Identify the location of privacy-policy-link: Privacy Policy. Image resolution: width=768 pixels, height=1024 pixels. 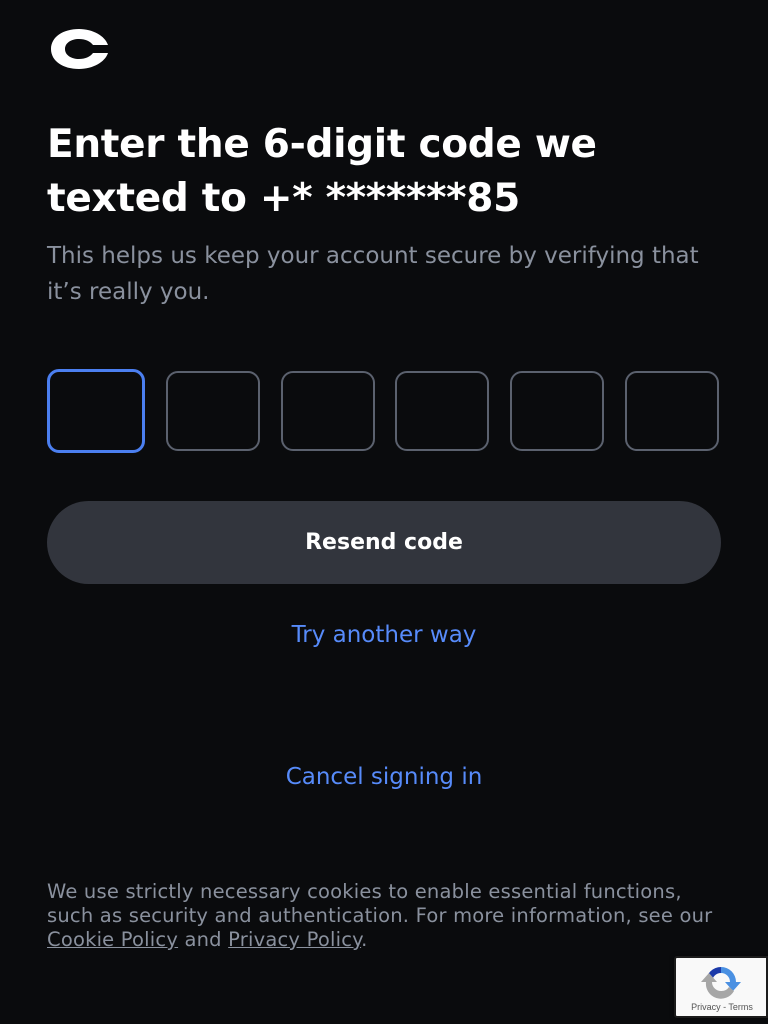
(294, 939).